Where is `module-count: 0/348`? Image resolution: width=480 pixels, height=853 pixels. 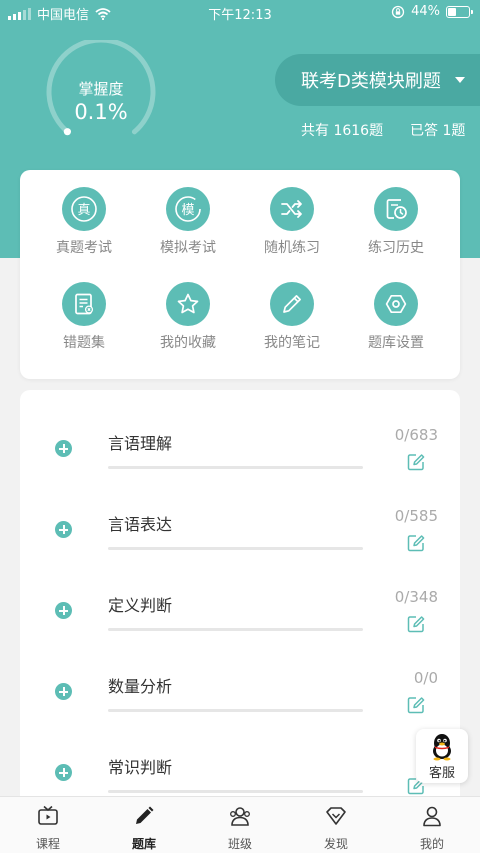
module-count: 0/348 is located at coordinates (416, 597).